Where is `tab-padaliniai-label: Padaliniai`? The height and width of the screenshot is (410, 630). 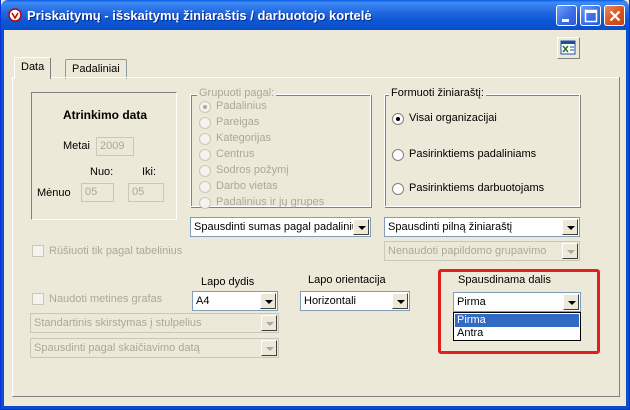 tab-padaliniai-label: Padaliniai is located at coordinates (96, 69).